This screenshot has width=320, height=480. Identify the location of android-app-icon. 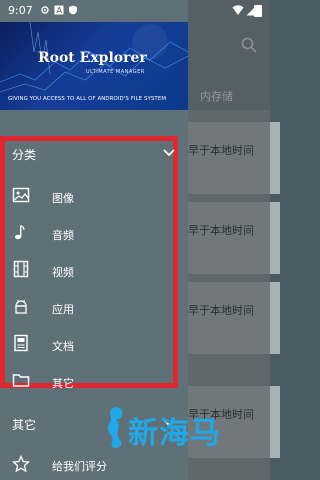
(21, 306).